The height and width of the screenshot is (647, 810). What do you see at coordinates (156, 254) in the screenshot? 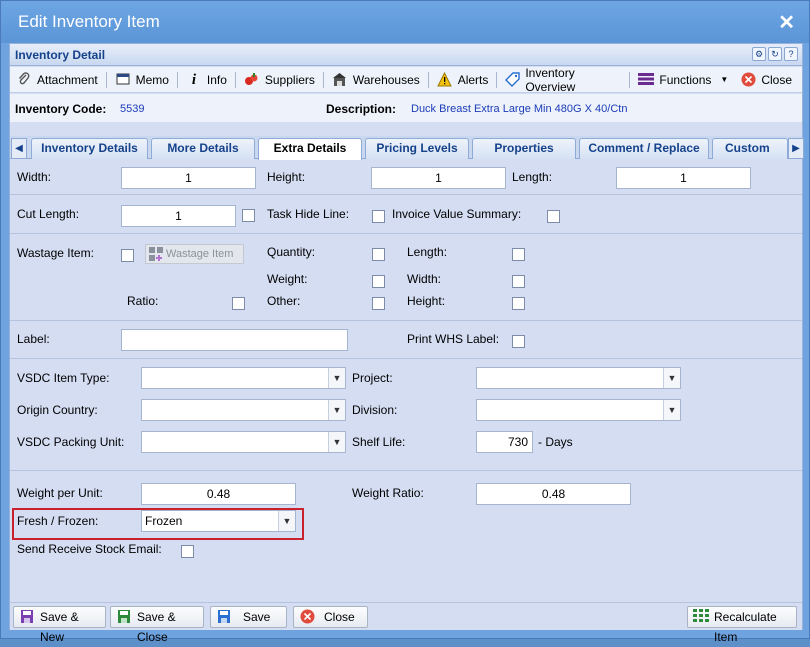
I see `wastage-grid-icon` at bounding box center [156, 254].